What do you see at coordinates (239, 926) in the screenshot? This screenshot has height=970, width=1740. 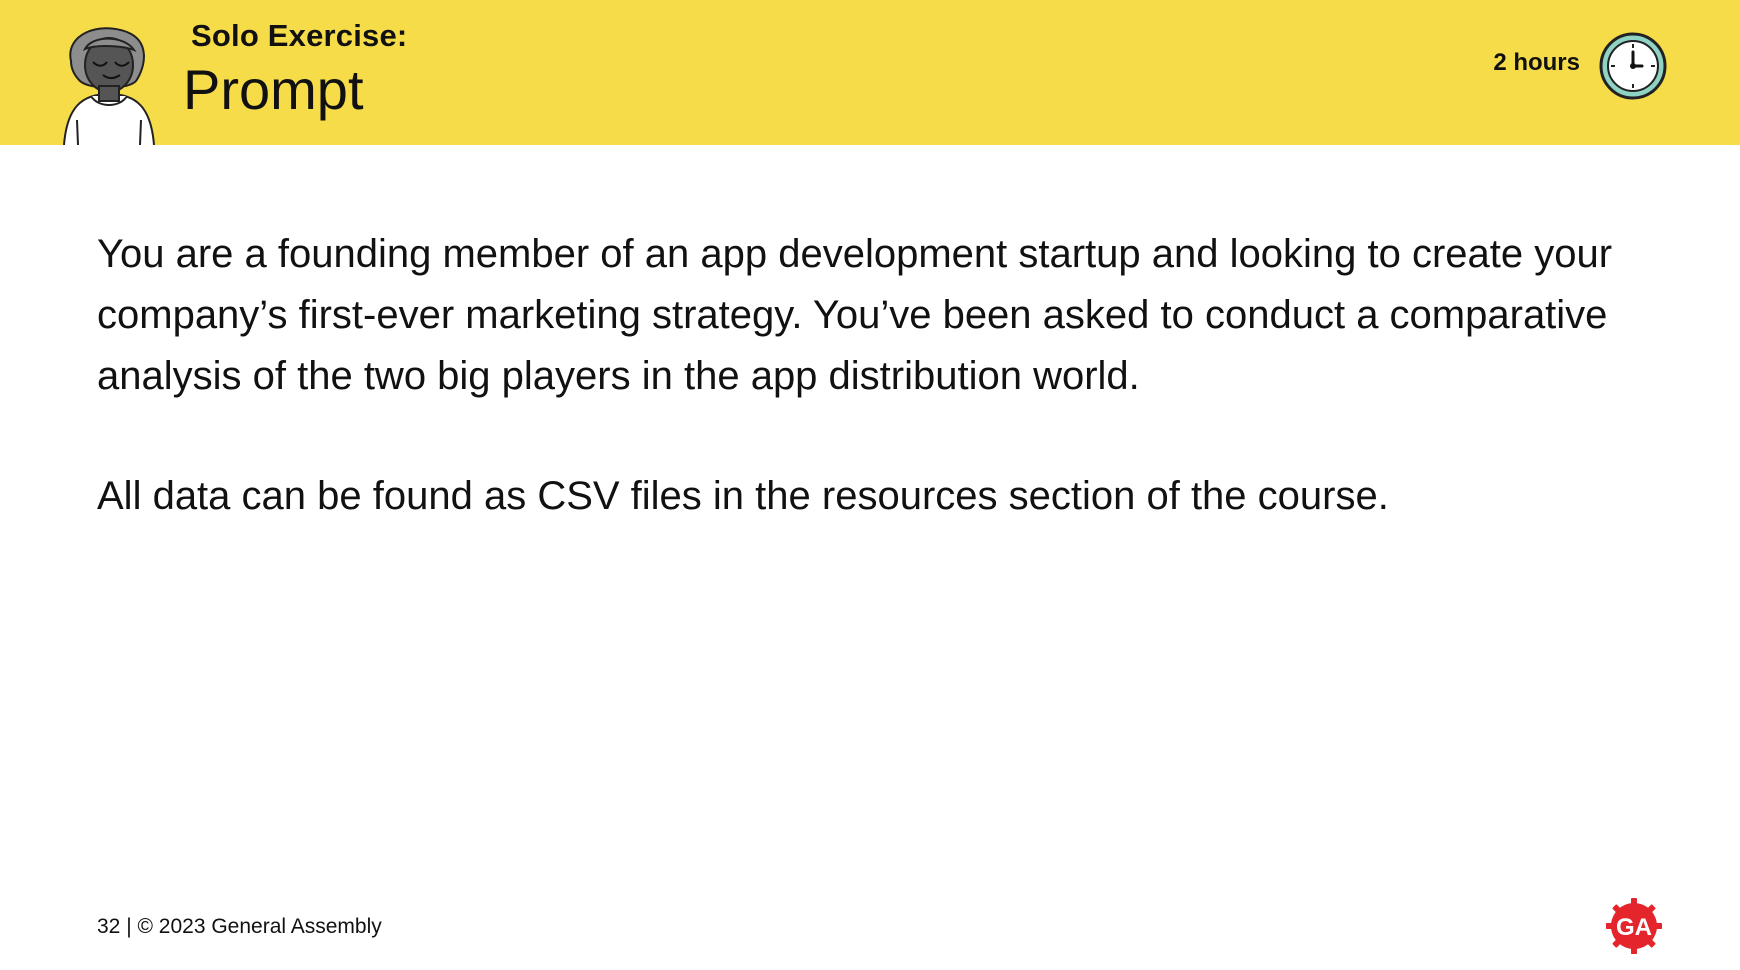 I see `slide-footer: 32 | © 2023 General Assembly` at bounding box center [239, 926].